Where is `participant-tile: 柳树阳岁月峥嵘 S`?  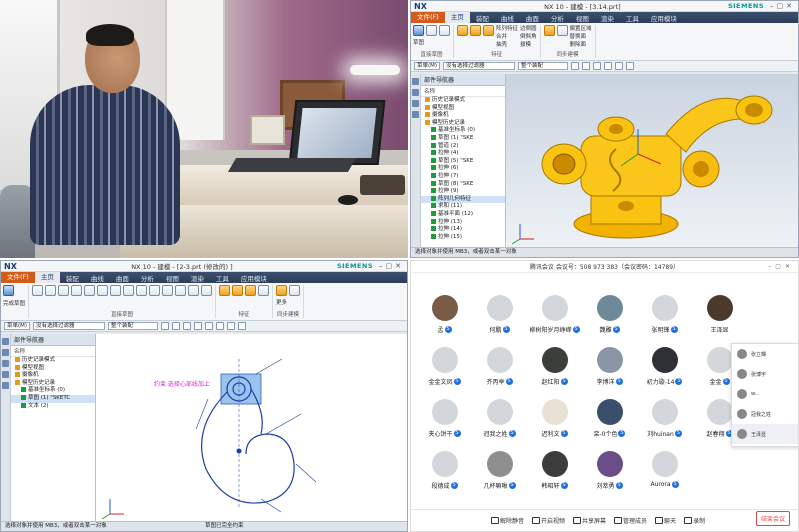
participant-tile: 柳树阳岁月峥嵘 S is located at coordinates (554, 314).